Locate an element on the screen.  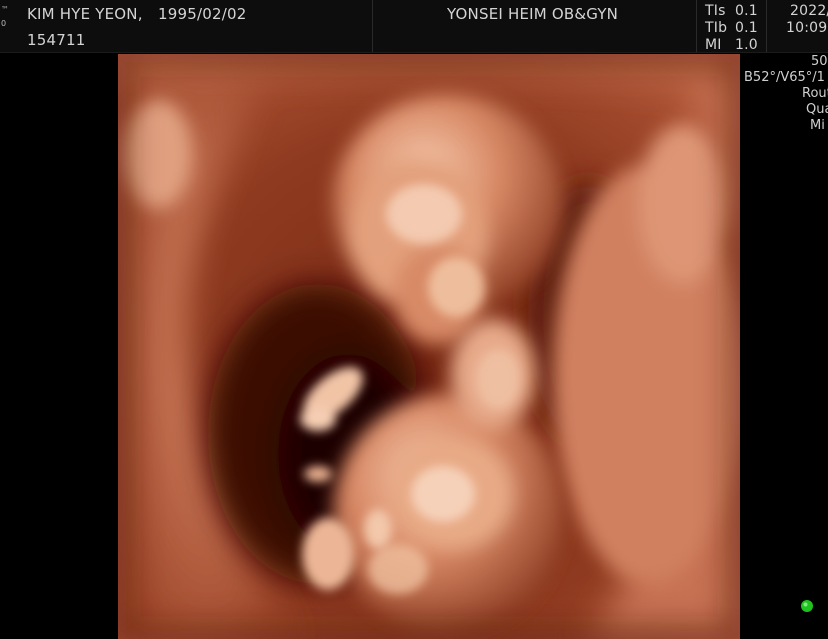
side-param-mode: Mi is located at coordinates (817, 125).